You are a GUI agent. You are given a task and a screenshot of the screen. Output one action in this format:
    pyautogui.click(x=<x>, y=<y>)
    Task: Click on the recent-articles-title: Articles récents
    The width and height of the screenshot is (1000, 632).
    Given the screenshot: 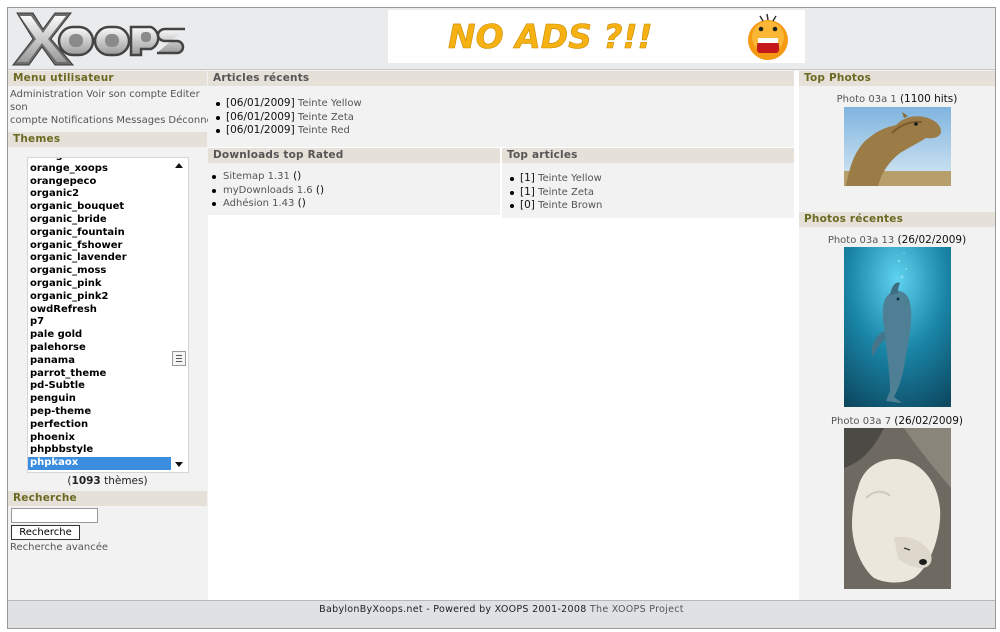 What is the action you would take?
    pyautogui.click(x=501, y=78)
    